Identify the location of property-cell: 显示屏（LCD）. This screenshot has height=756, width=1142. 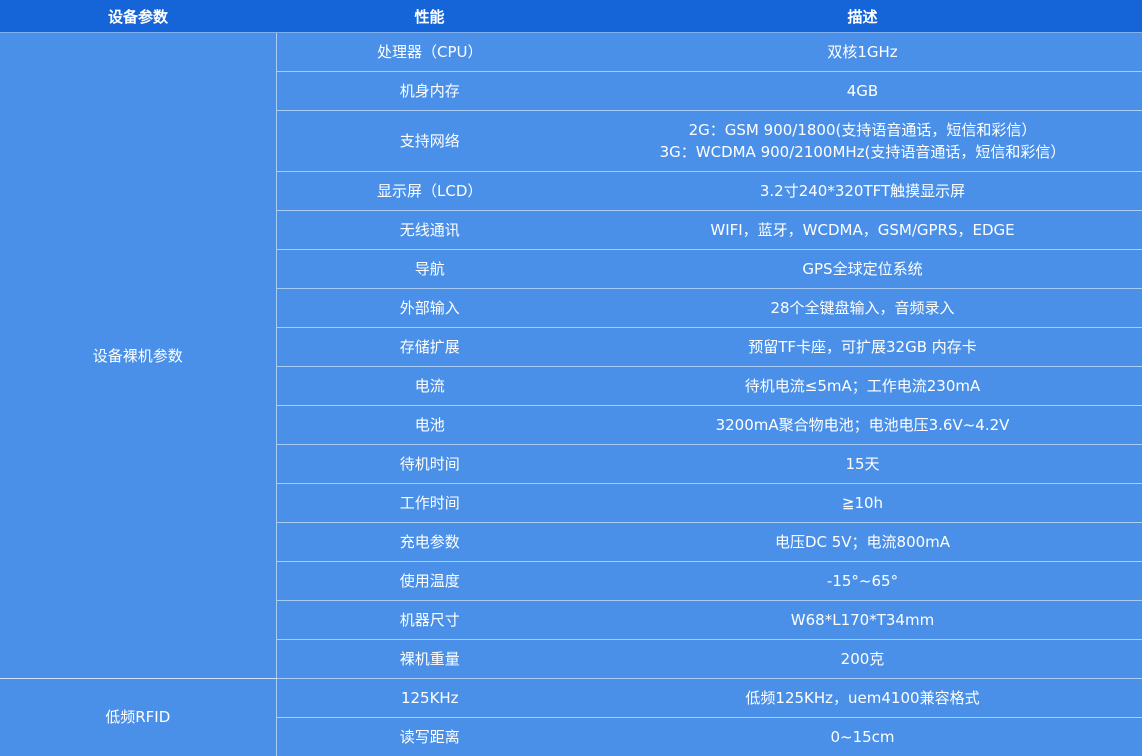
(429, 191).